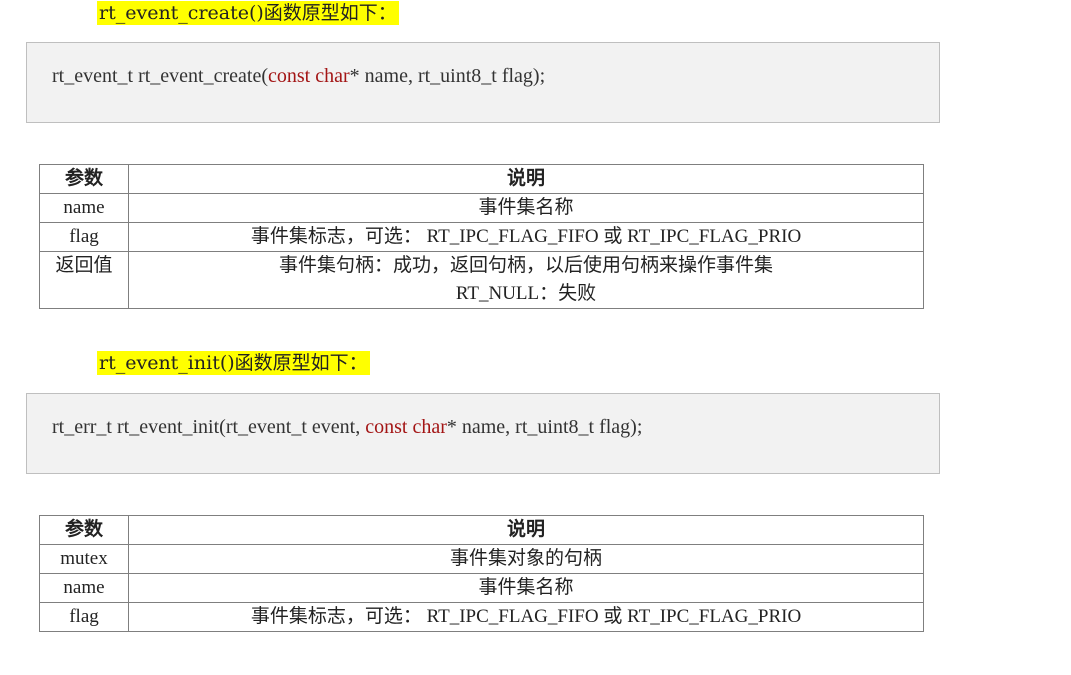  I want to click on param-cell: mutex, so click(84, 559).